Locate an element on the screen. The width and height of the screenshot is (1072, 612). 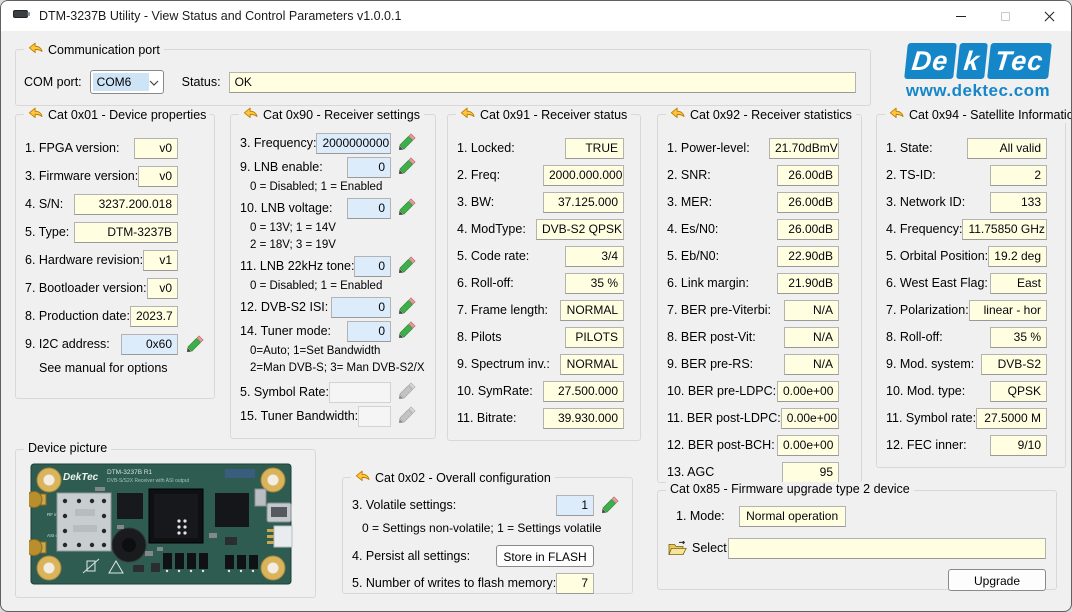
table-row: 3. Firmware version: v0 is located at coordinates (101, 176).